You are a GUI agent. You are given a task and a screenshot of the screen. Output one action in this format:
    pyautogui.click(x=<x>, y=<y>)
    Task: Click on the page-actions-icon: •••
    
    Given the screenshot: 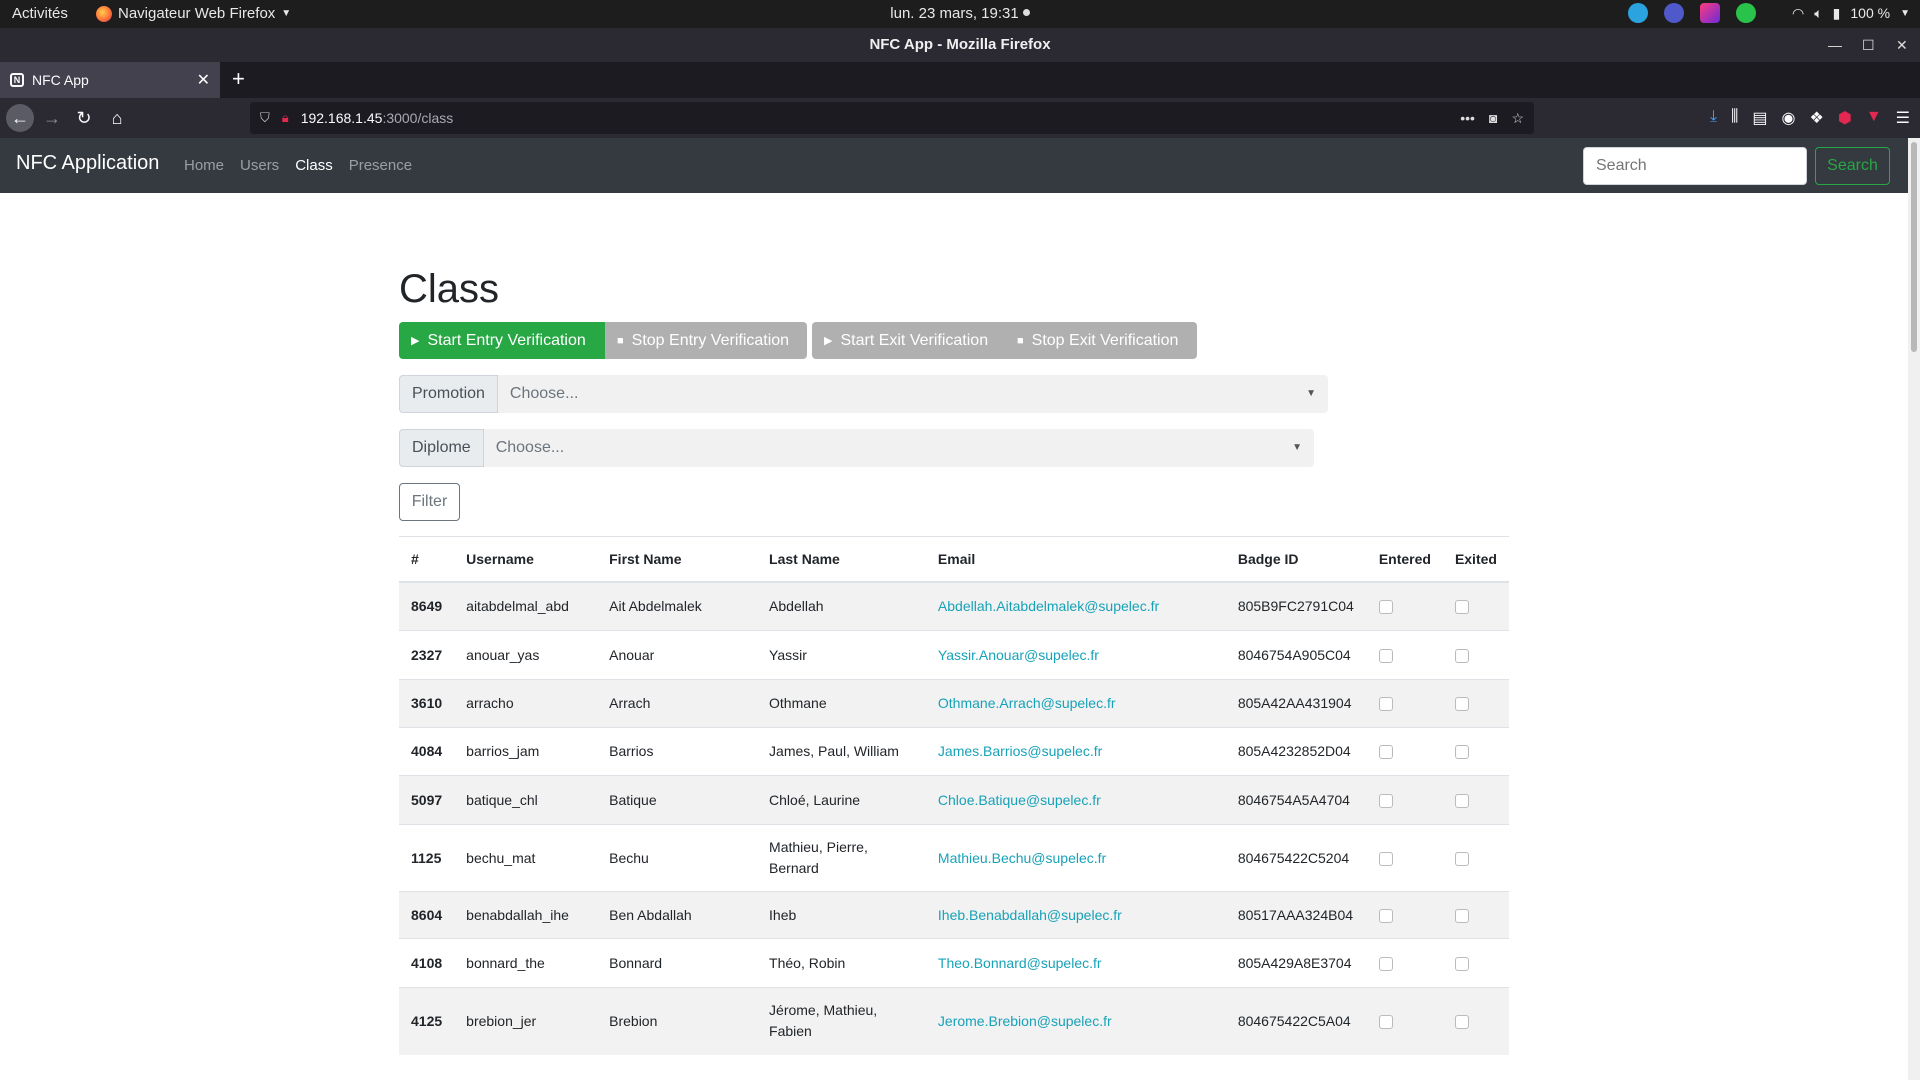 What is the action you would take?
    pyautogui.click(x=1467, y=118)
    